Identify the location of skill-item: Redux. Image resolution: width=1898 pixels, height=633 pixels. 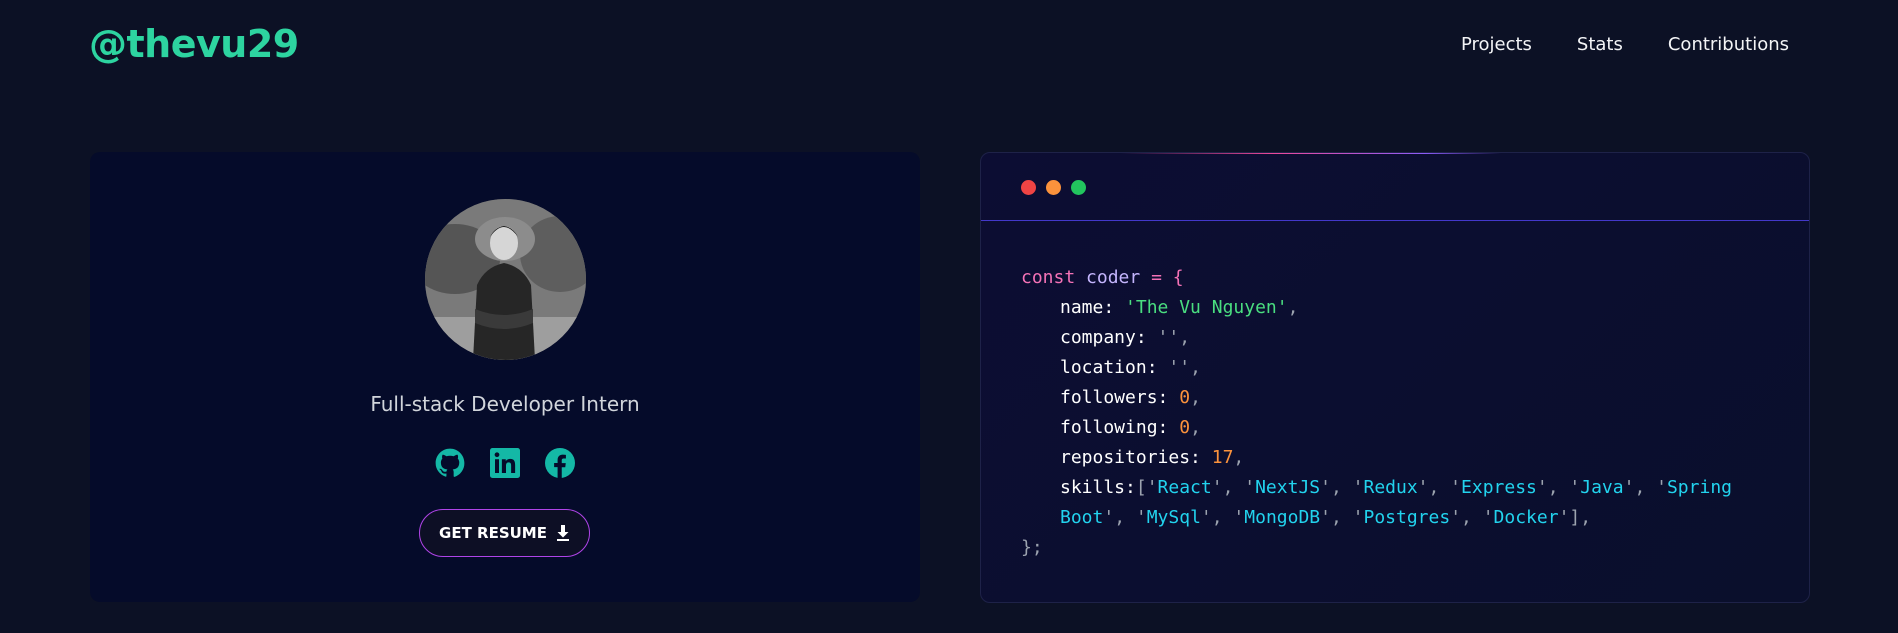
(1390, 487).